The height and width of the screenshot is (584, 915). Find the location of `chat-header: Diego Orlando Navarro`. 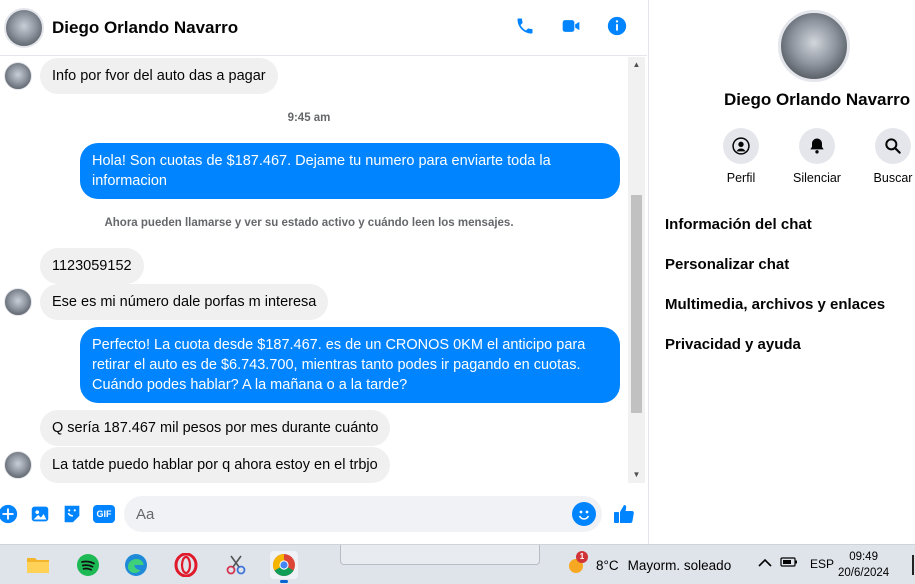

chat-header: Diego Orlando Navarro is located at coordinates (323, 28).